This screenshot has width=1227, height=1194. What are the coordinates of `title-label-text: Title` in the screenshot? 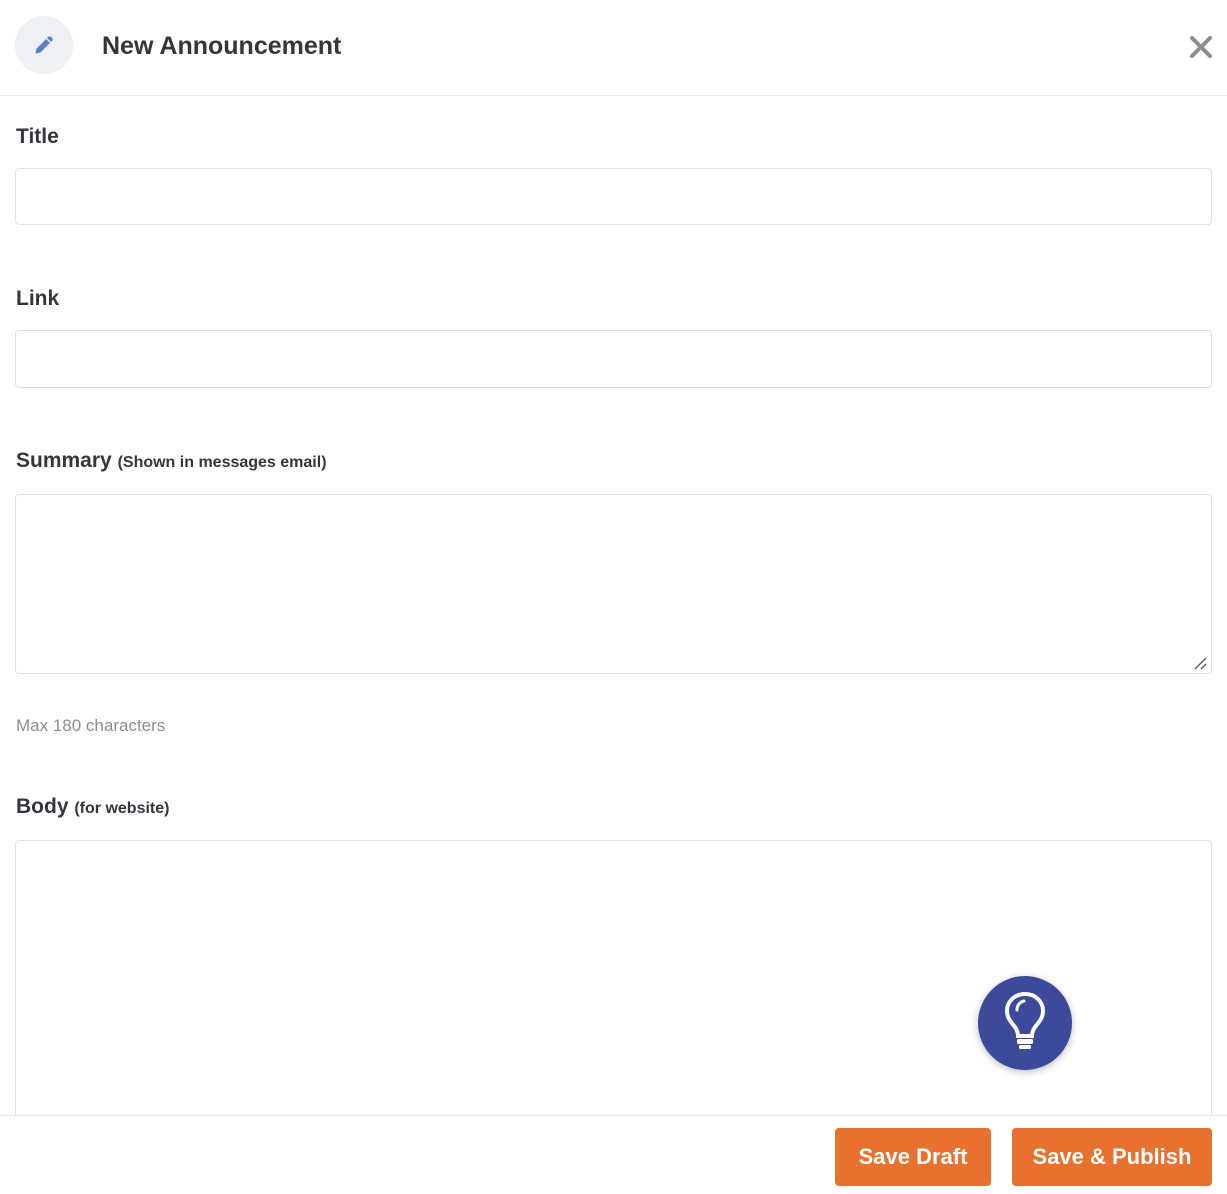 It's located at (37, 136).